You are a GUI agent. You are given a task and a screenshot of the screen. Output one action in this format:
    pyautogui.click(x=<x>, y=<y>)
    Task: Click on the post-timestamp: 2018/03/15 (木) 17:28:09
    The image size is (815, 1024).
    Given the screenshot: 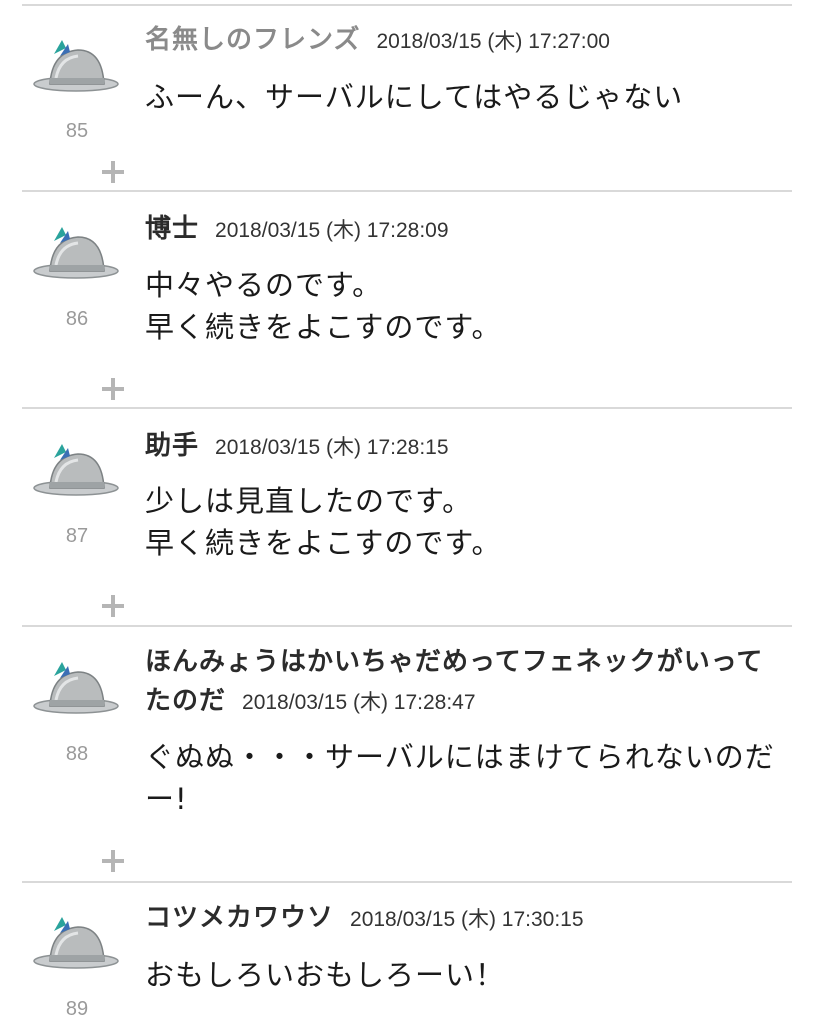 What is the action you would take?
    pyautogui.click(x=332, y=230)
    